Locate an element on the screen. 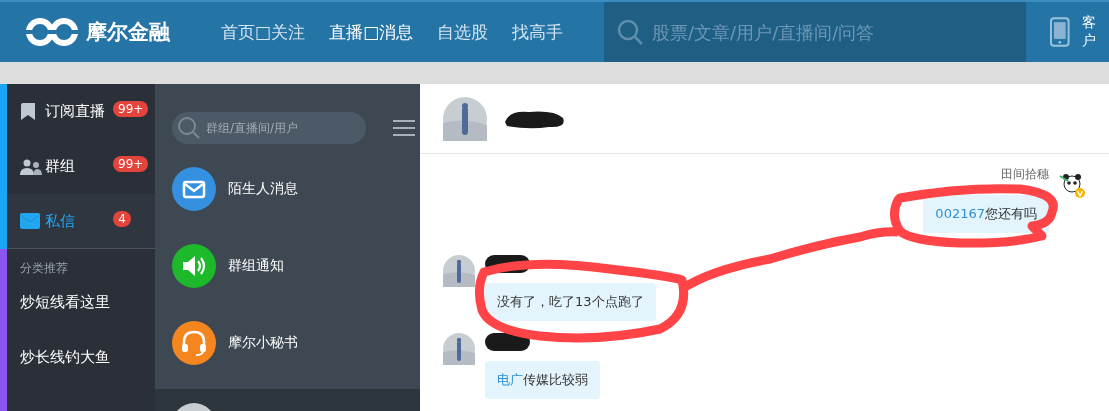 Image resolution: width=1109 pixels, height=411 pixels. sender-name: 田间拾穗 is located at coordinates (1025, 174).